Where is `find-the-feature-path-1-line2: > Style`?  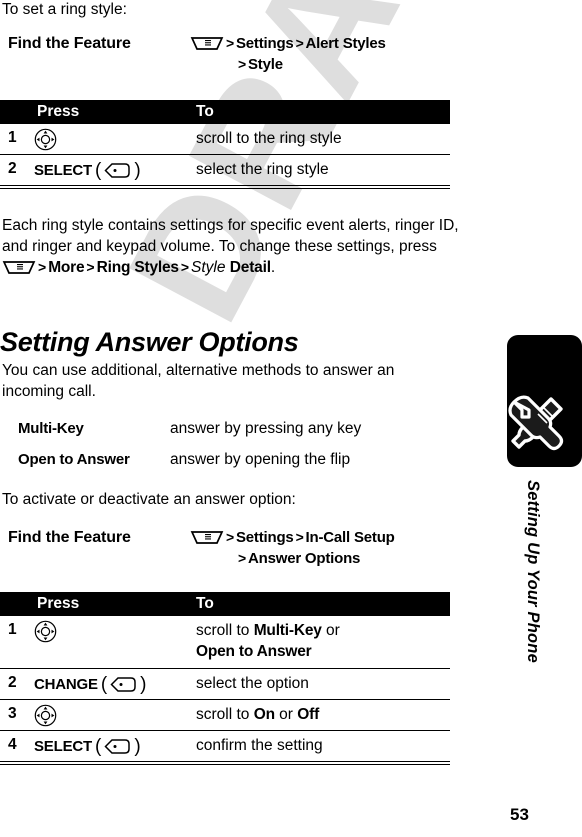 find-the-feature-path-1-line2: > Style is located at coordinates (327, 64).